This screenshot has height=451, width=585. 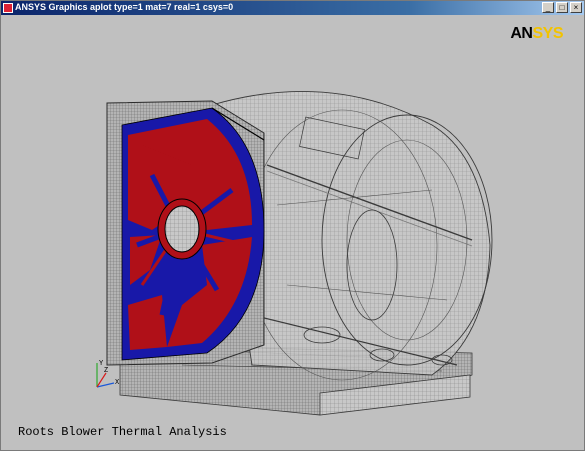 I want to click on triad-x-label: X, so click(x=117, y=383).